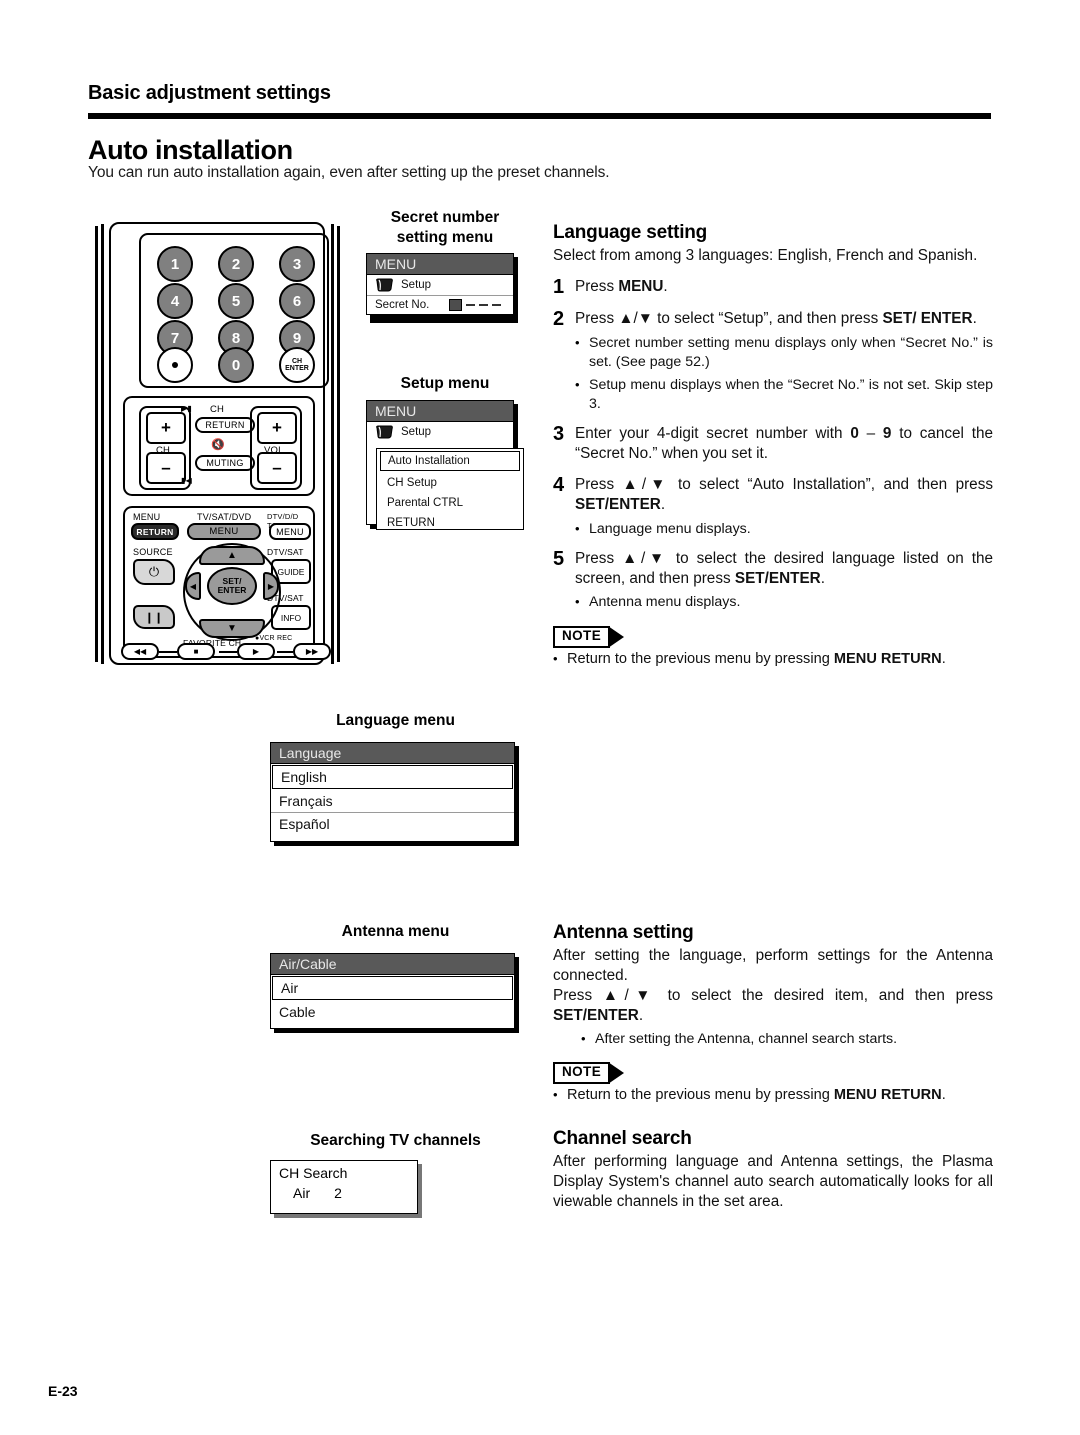  I want to click on remote-vol-label: VOL, so click(274, 450).